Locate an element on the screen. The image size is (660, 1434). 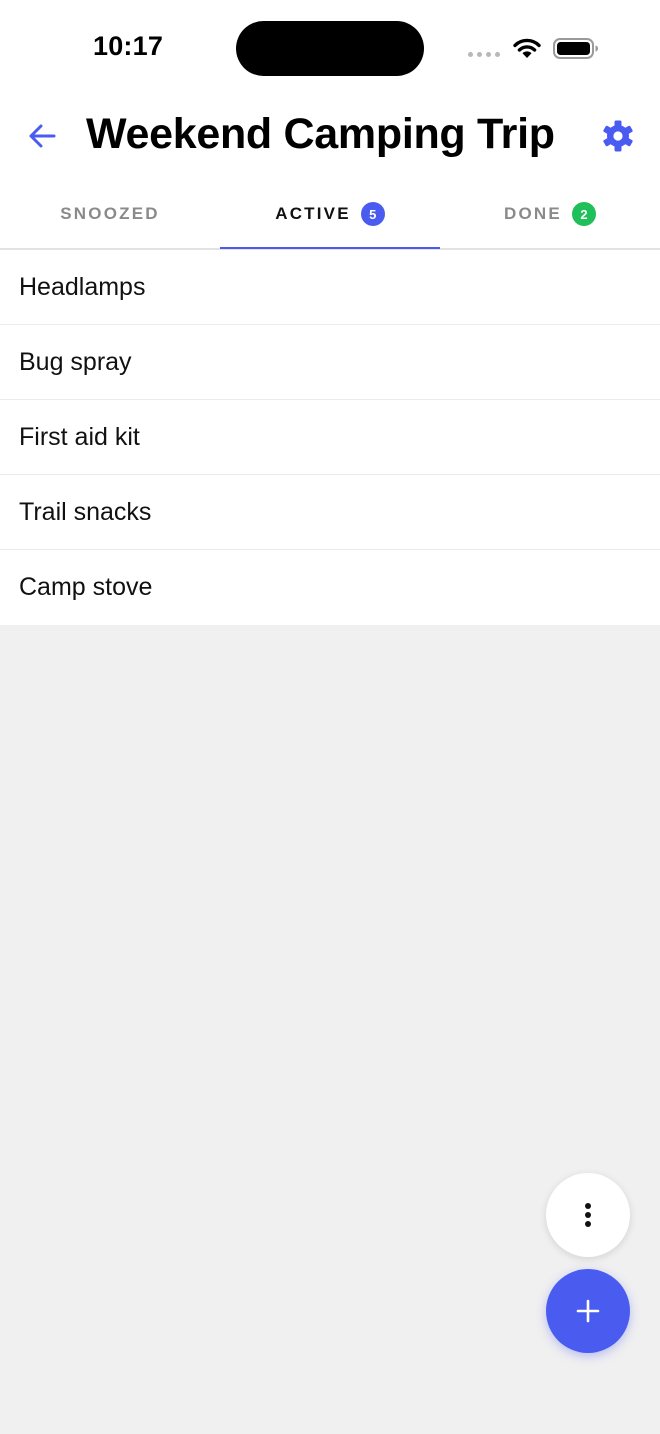
list-item-label: Bug spray is located at coordinates (75, 361).